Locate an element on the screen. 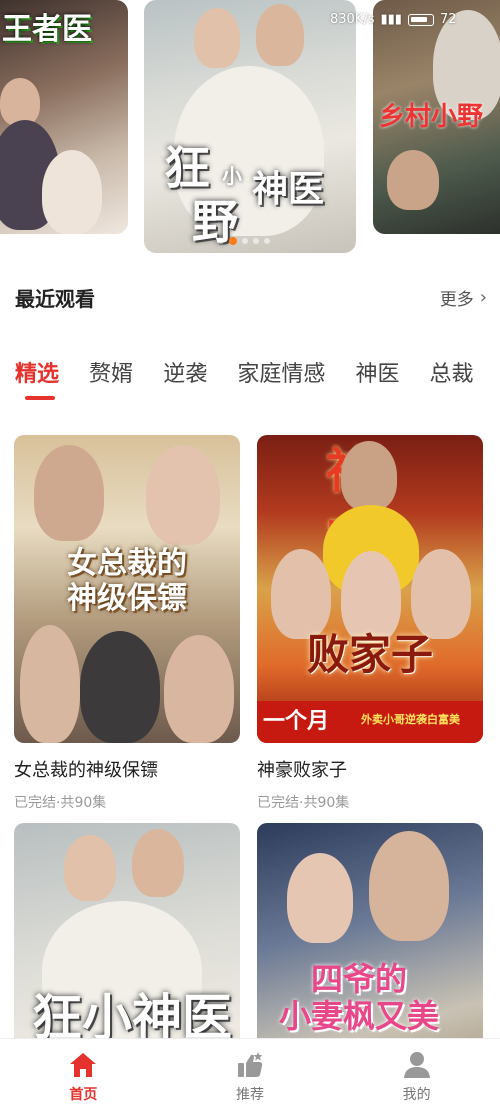  battery-level: 72 is located at coordinates (448, 19).